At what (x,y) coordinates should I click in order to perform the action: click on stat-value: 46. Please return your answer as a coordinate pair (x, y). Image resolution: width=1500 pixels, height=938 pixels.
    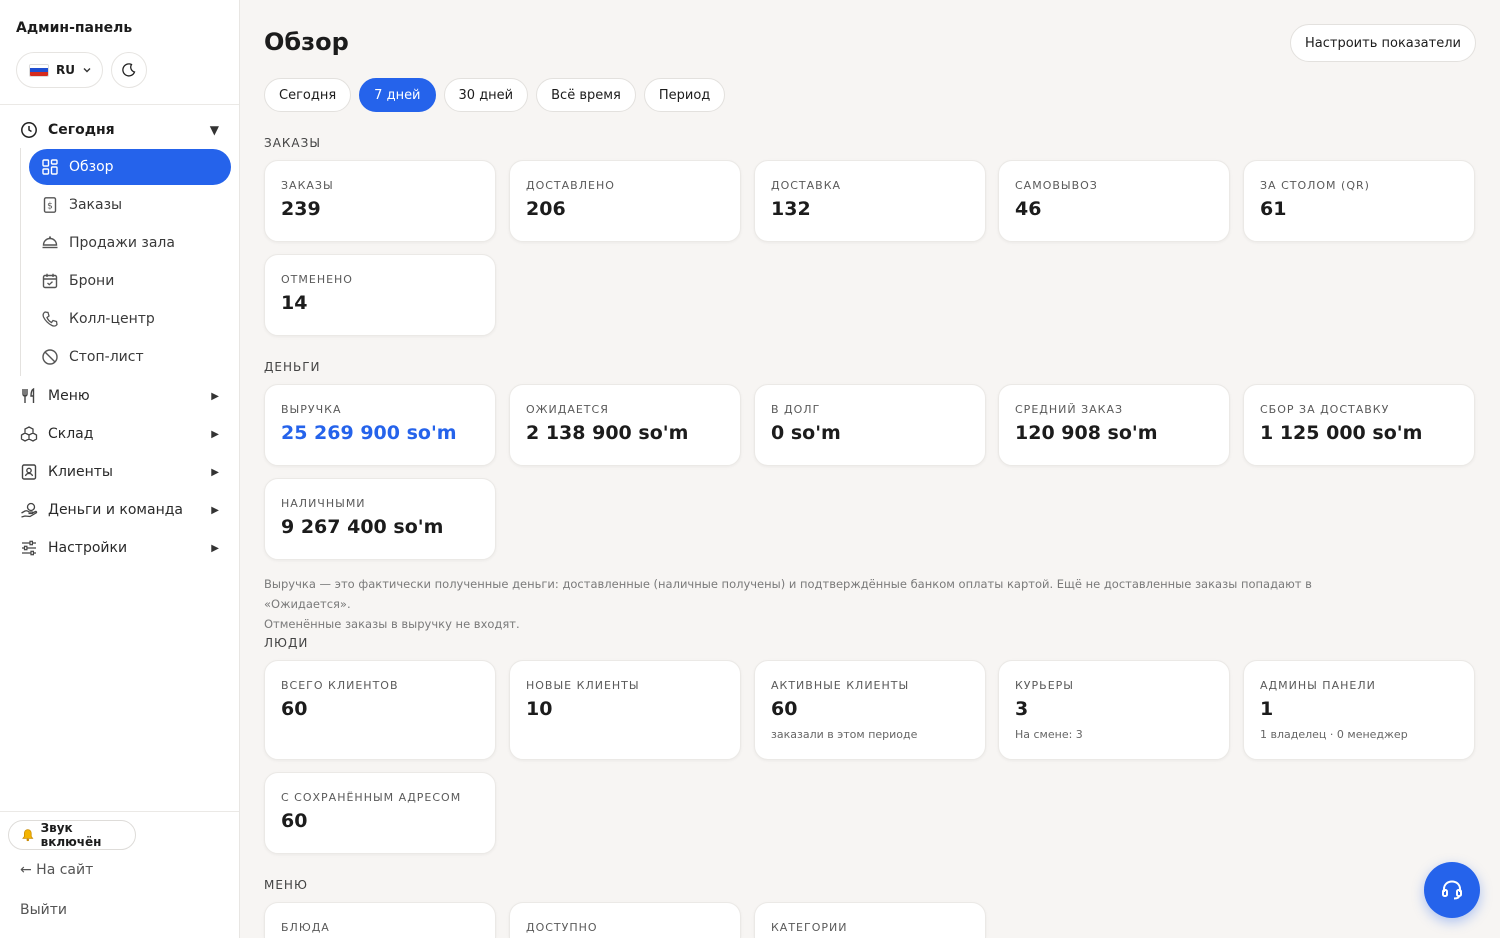
    Looking at the image, I should click on (1028, 209).